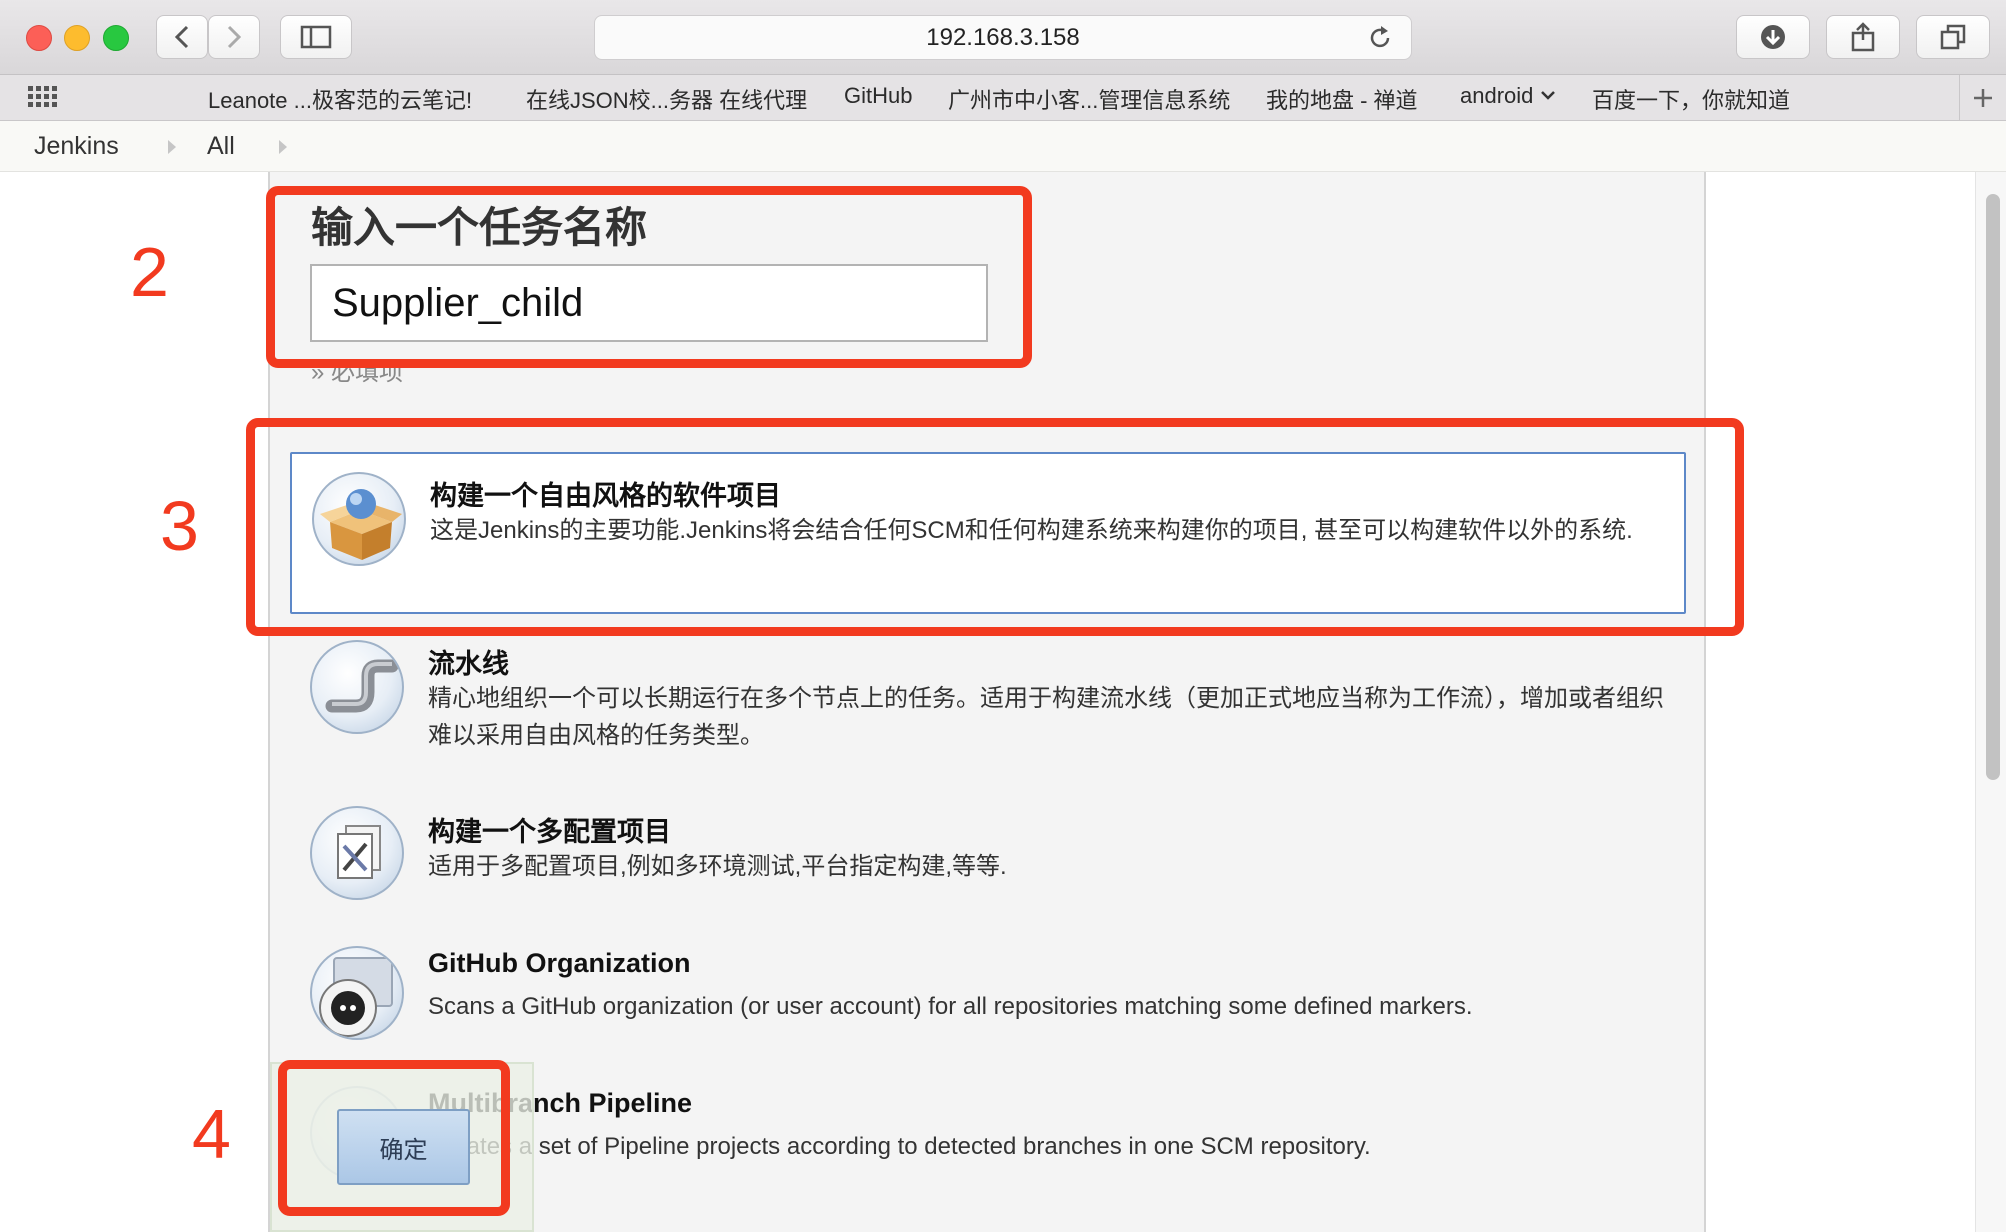 The height and width of the screenshot is (1232, 2006). I want to click on favorite-guangzhou: 广州市中小客...管理信息系统, so click(1089, 99).